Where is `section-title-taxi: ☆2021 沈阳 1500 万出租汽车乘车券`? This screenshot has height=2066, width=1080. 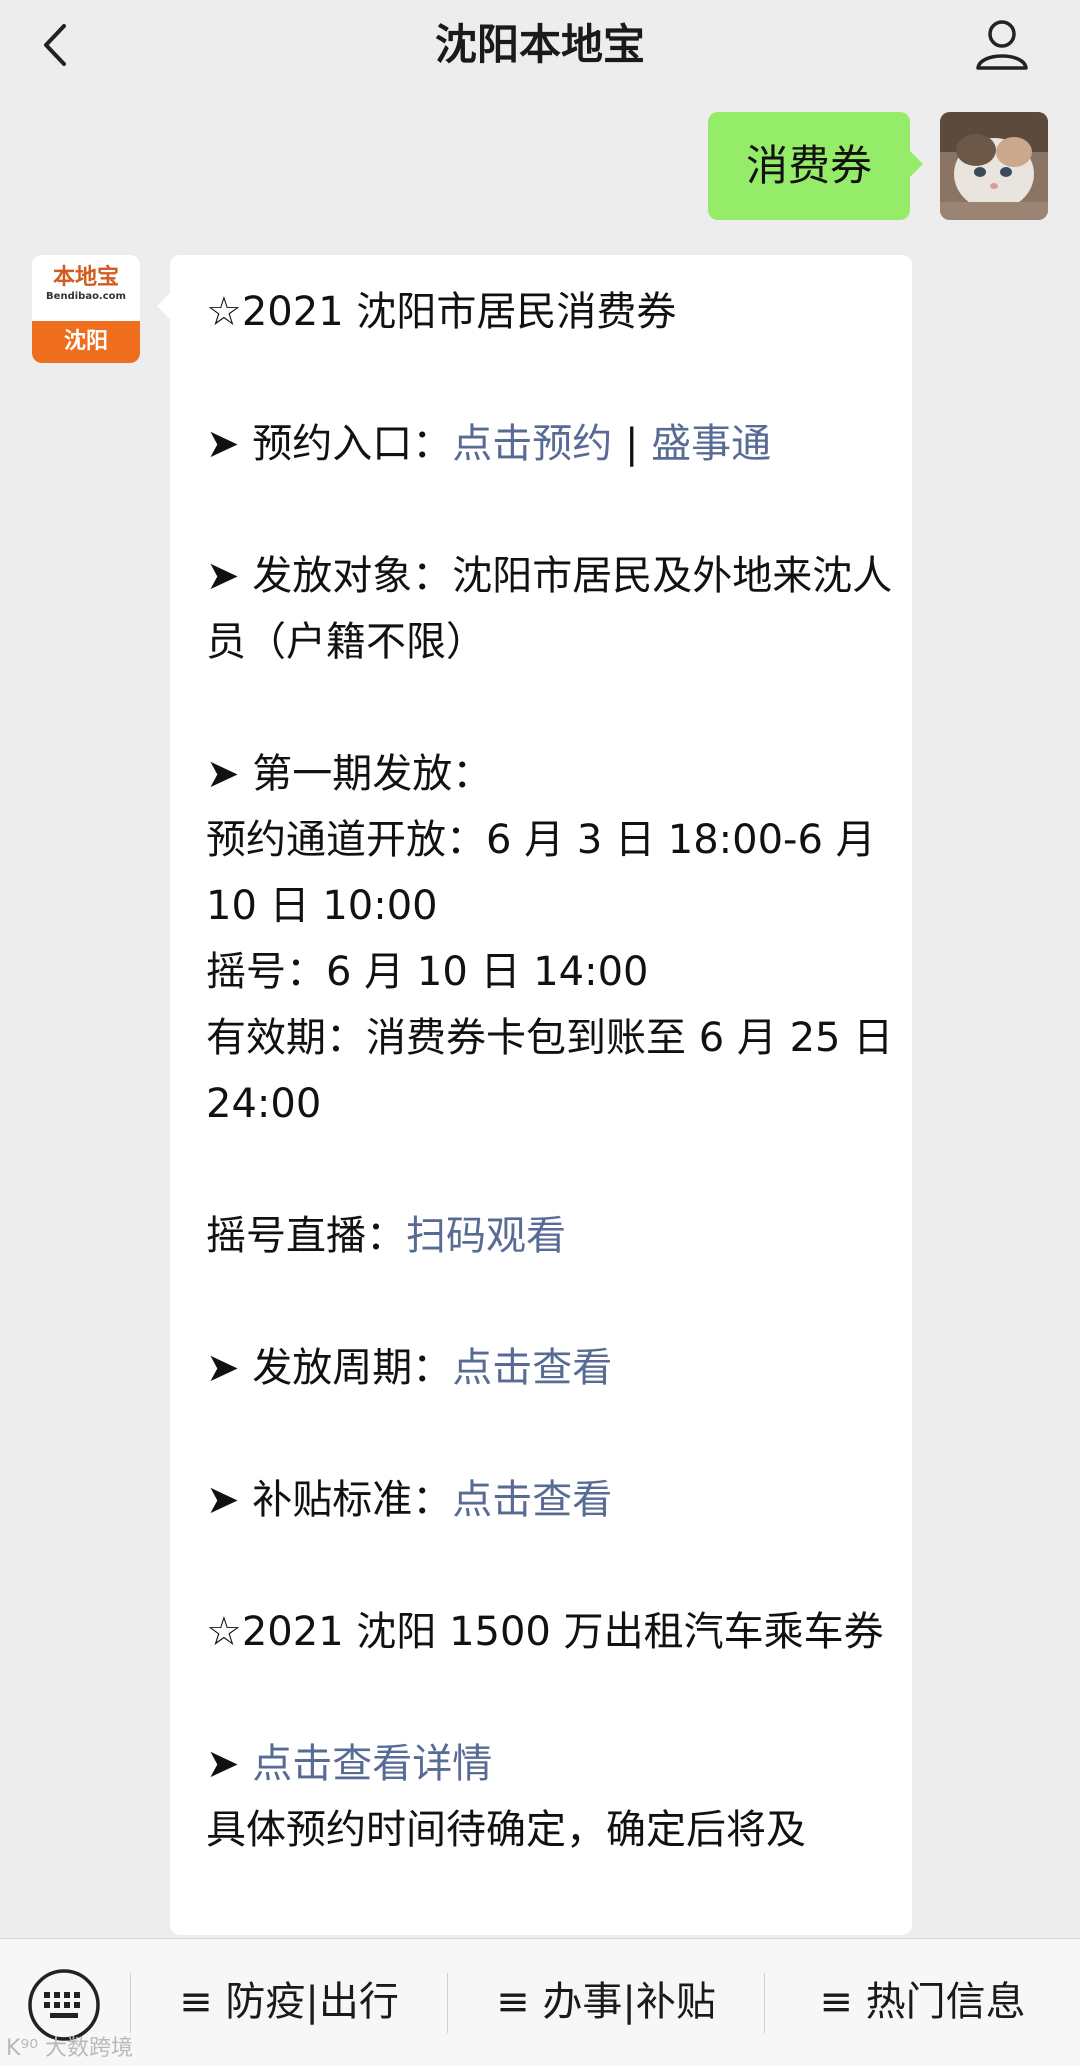 section-title-taxi: ☆2021 沈阳 1500 万出租汽车乘车券 is located at coordinates (545, 1632).